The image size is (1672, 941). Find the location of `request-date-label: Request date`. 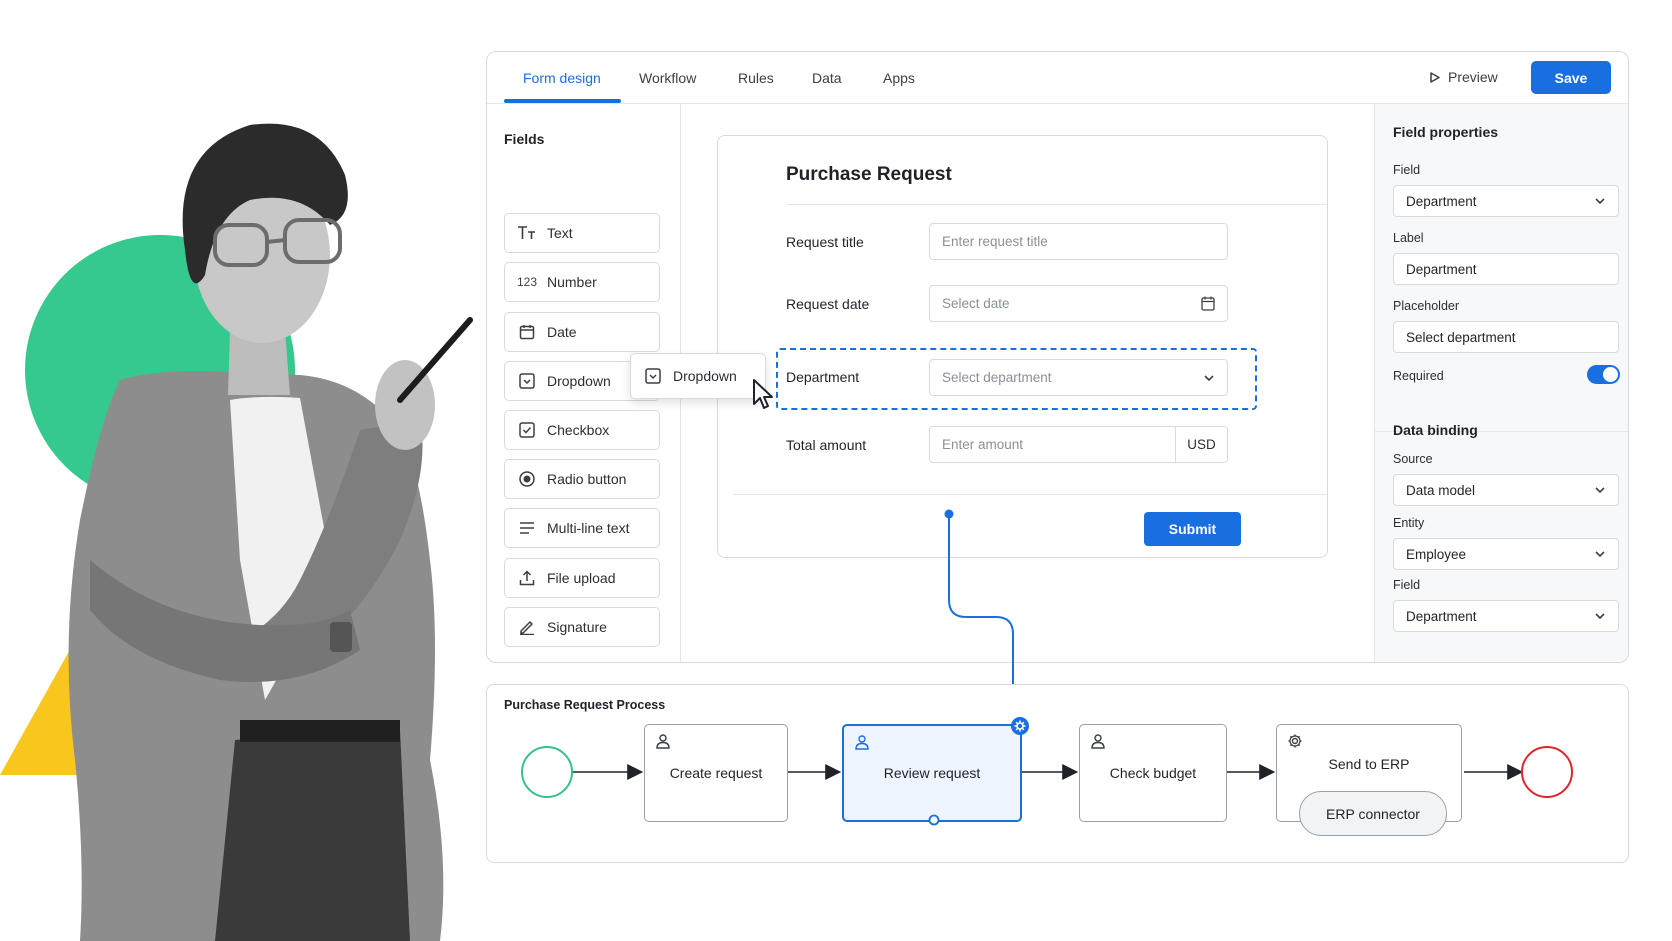

request-date-label: Request date is located at coordinates (828, 304).